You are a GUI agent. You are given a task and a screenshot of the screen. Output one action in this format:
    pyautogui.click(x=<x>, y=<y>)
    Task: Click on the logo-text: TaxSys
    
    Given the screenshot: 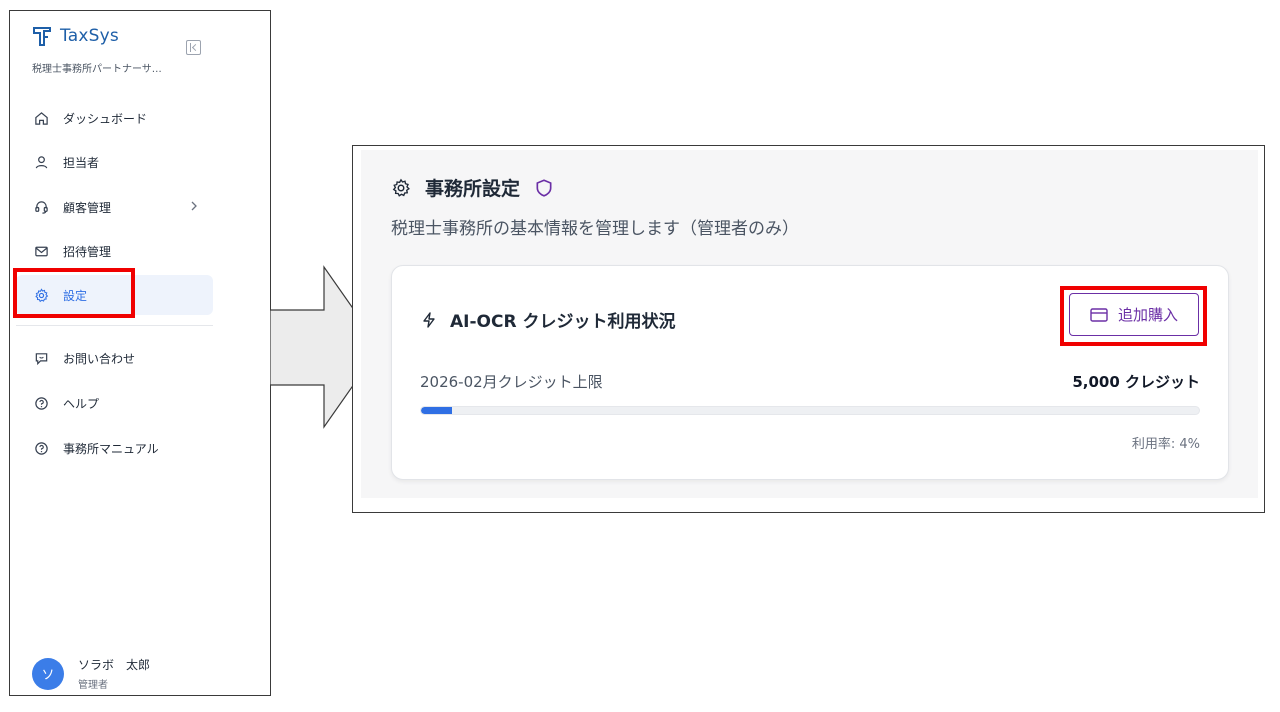 What is the action you would take?
    pyautogui.click(x=89, y=36)
    